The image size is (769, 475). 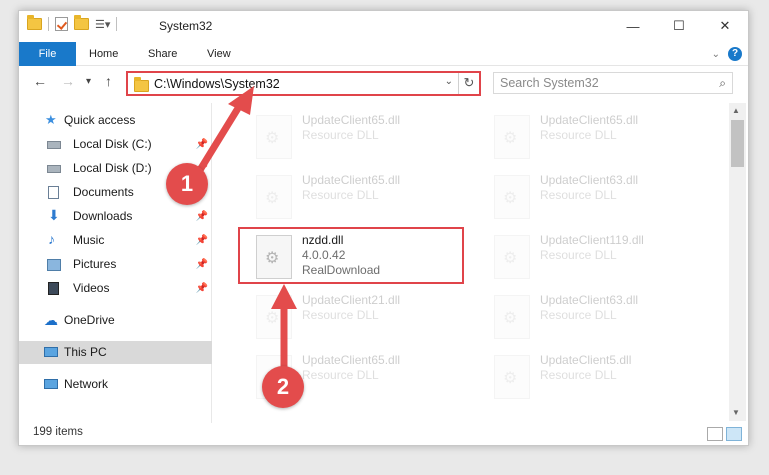 I want to click on nav-item-network: Network, so click(x=115, y=384).